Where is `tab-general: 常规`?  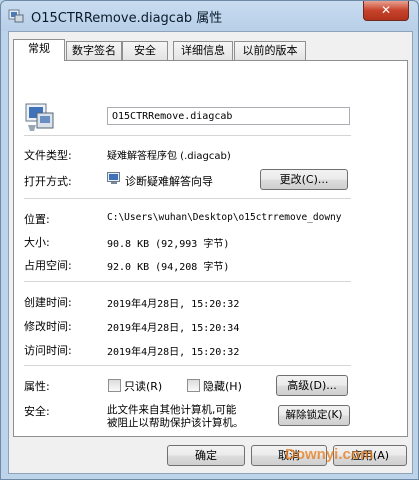 tab-general: 常规 is located at coordinates (39, 50).